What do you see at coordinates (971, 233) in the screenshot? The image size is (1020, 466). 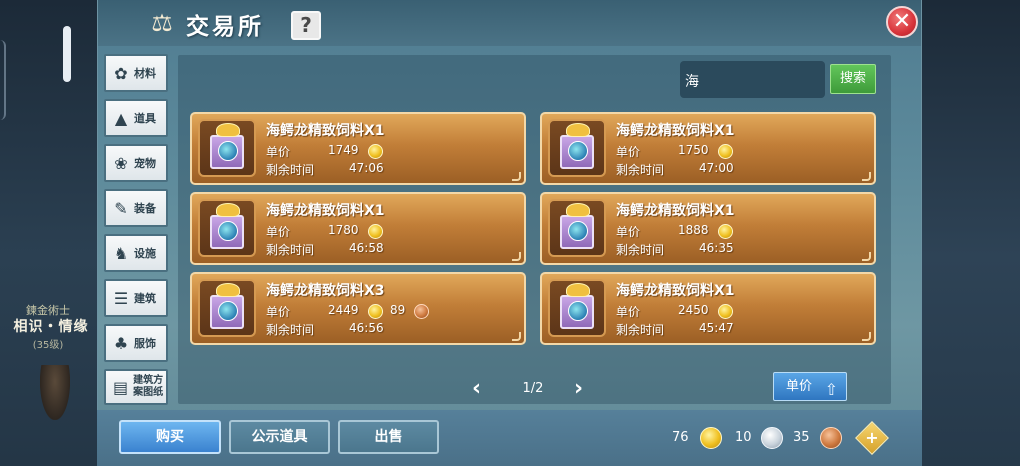 I see `background-scene-right` at bounding box center [971, 233].